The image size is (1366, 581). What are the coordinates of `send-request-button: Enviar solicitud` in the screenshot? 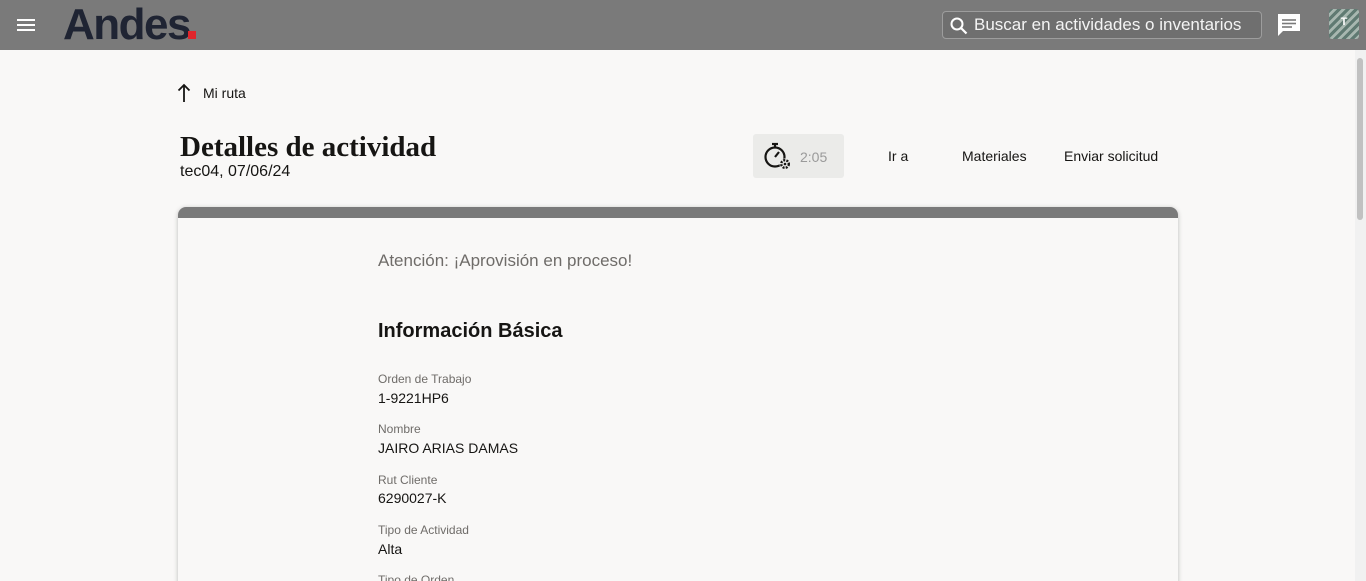 It's located at (1111, 156).